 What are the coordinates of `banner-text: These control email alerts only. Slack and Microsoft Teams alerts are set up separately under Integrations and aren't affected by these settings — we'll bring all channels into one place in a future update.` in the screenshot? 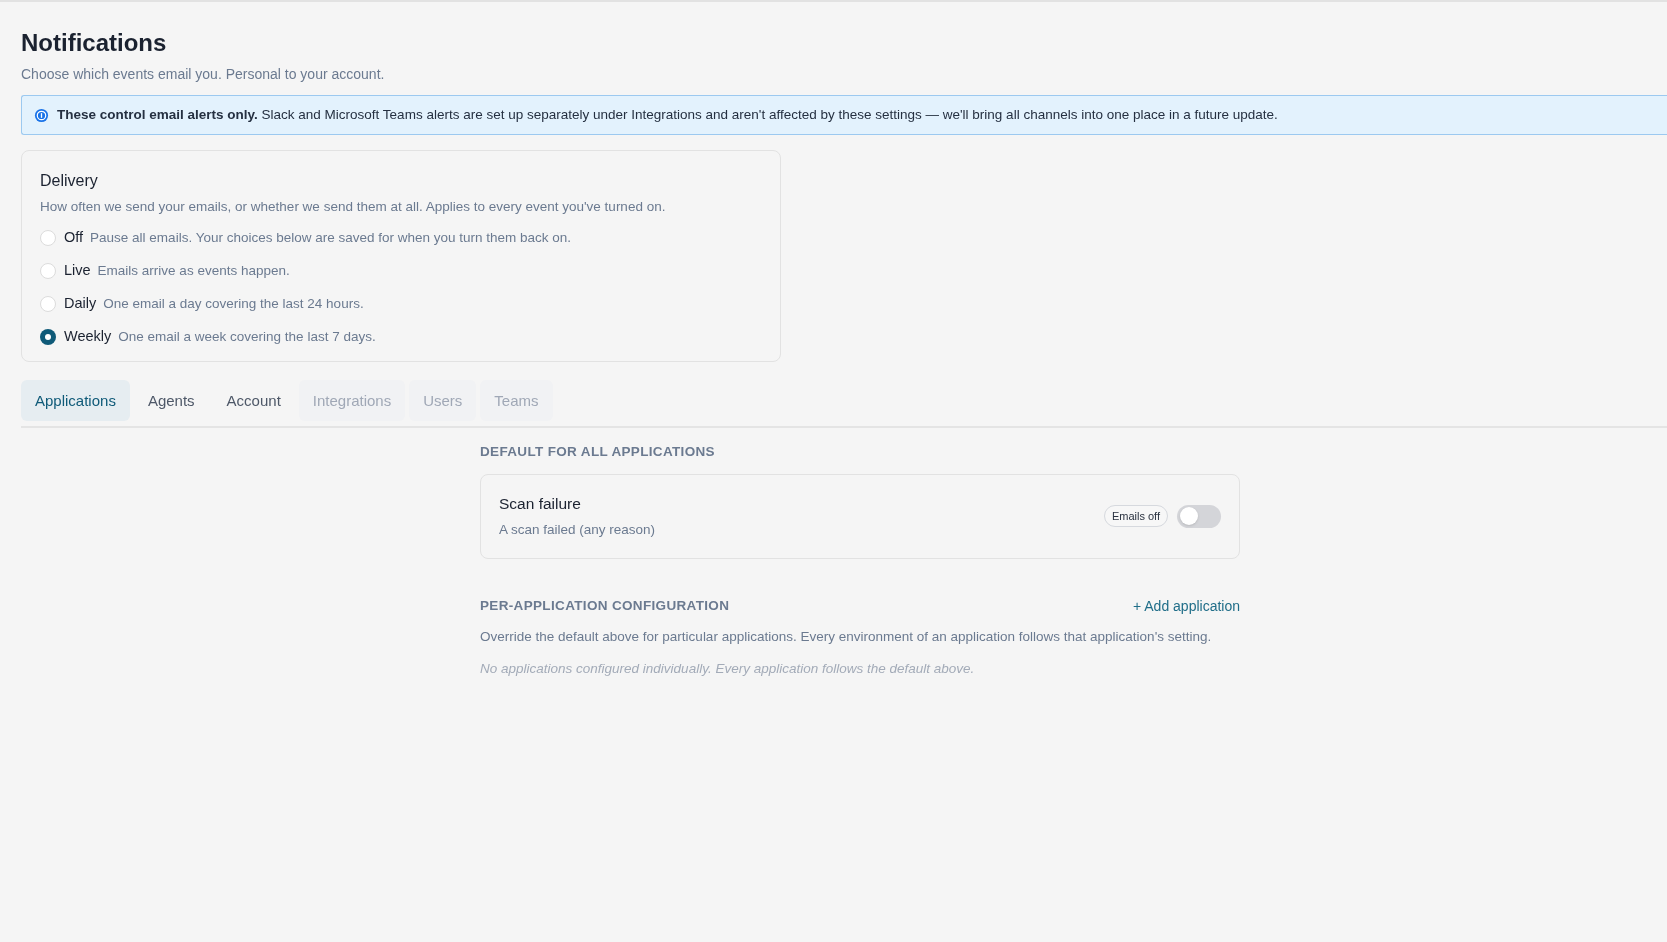 It's located at (667, 114).